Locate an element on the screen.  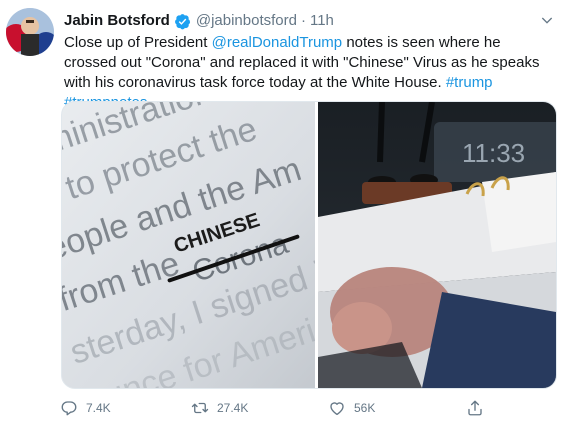
mention-link: @realDonaldTrump is located at coordinates (277, 42).